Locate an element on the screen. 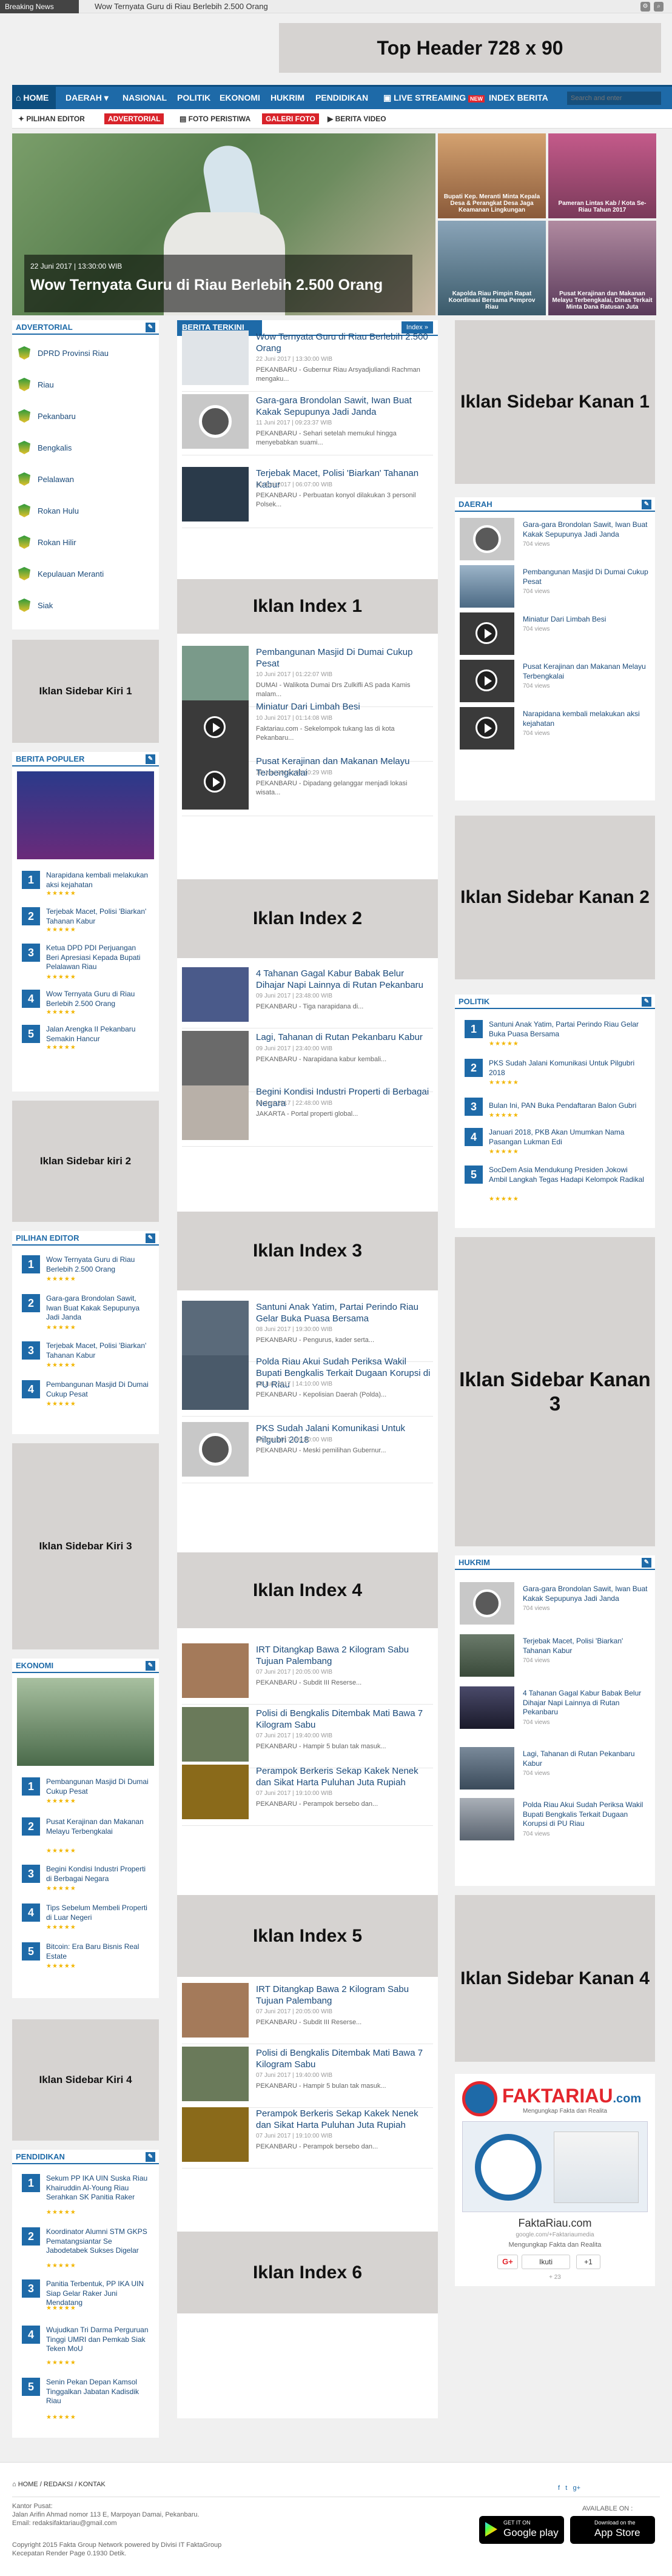 This screenshot has width=672, height=2576. nav-pendidikan: PENDIDIKAN is located at coordinates (342, 98).